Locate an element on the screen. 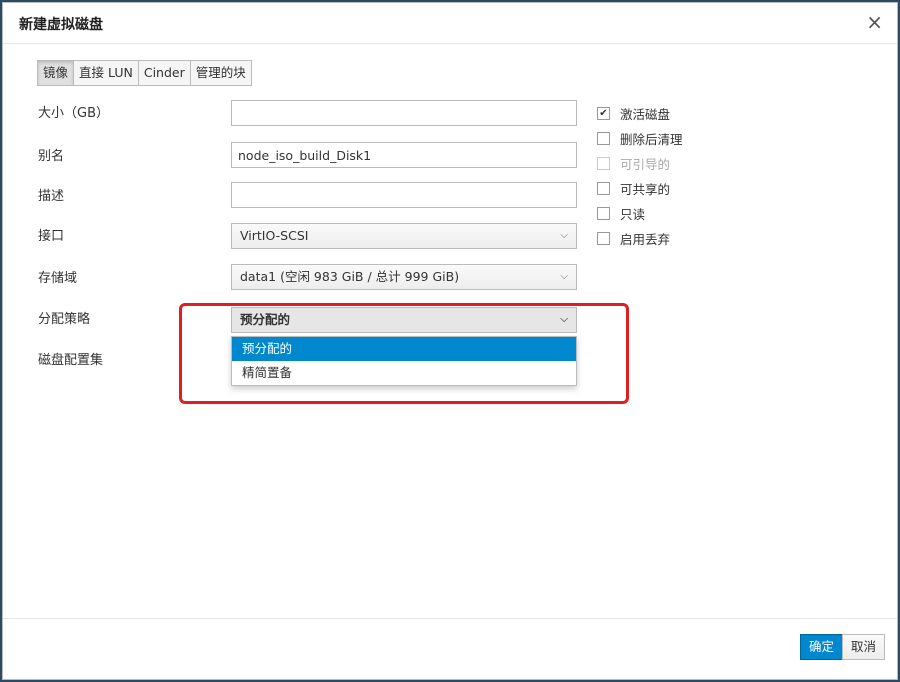 The height and width of the screenshot is (682, 900). option-preallocated: 预分配的 is located at coordinates (404, 349).